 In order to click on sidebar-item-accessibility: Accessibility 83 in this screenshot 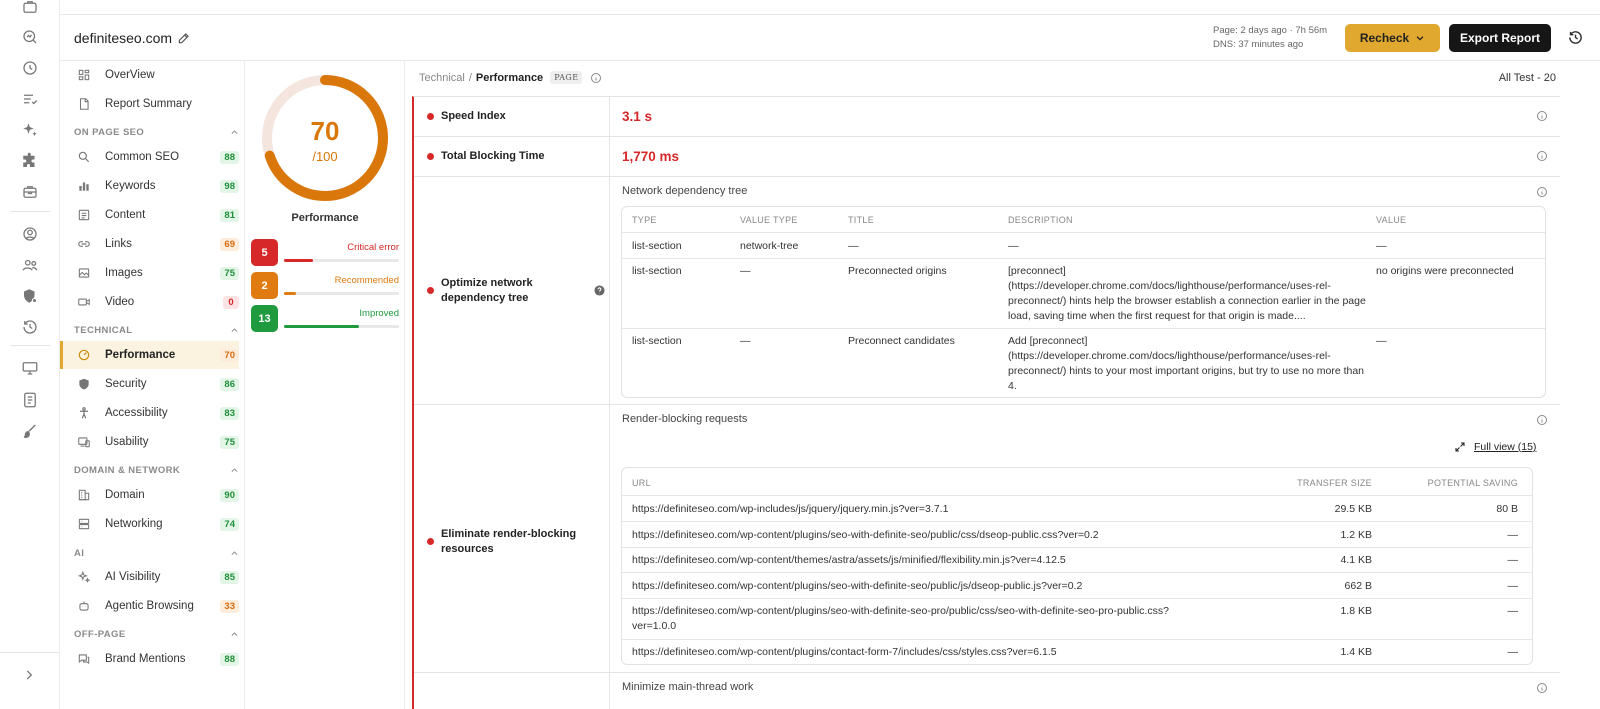, I will do `click(149, 413)`.